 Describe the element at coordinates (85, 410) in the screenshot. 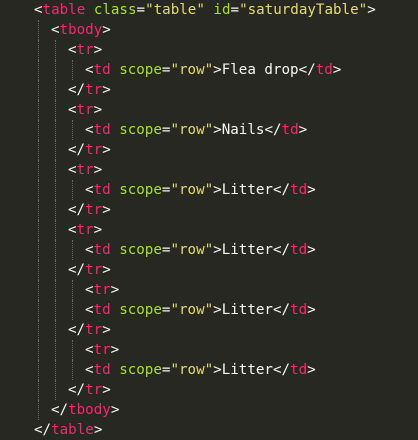

I see `code-content: </tbody>` at that location.